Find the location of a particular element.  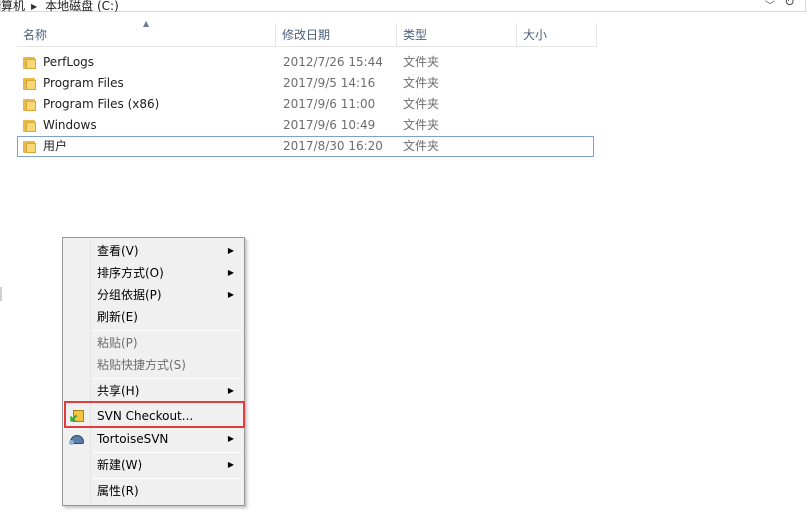

menu-item-sort: 排序方式(O) ▶ is located at coordinates (153, 273).